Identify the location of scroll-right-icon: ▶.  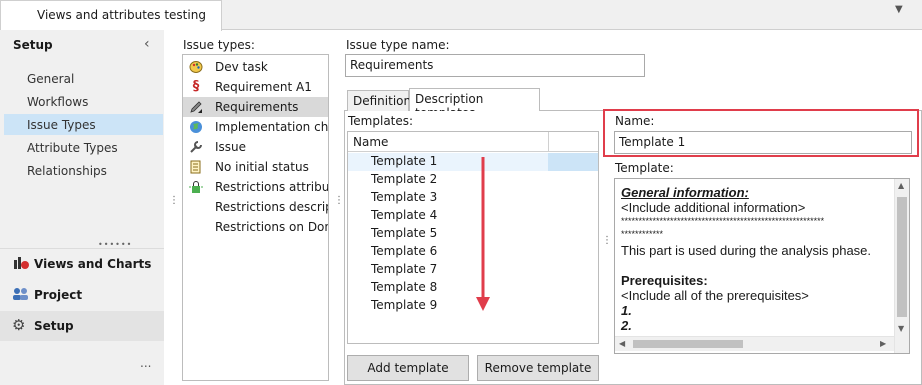
(883, 343).